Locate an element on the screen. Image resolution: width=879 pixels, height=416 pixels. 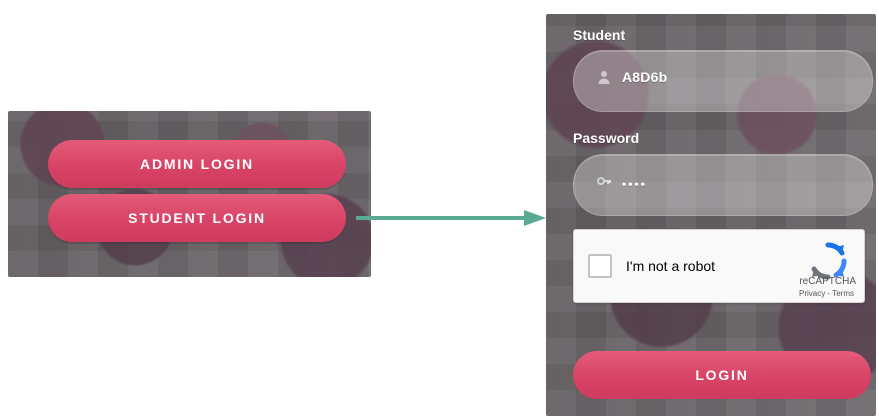
password-mask: •••• is located at coordinates (634, 184).